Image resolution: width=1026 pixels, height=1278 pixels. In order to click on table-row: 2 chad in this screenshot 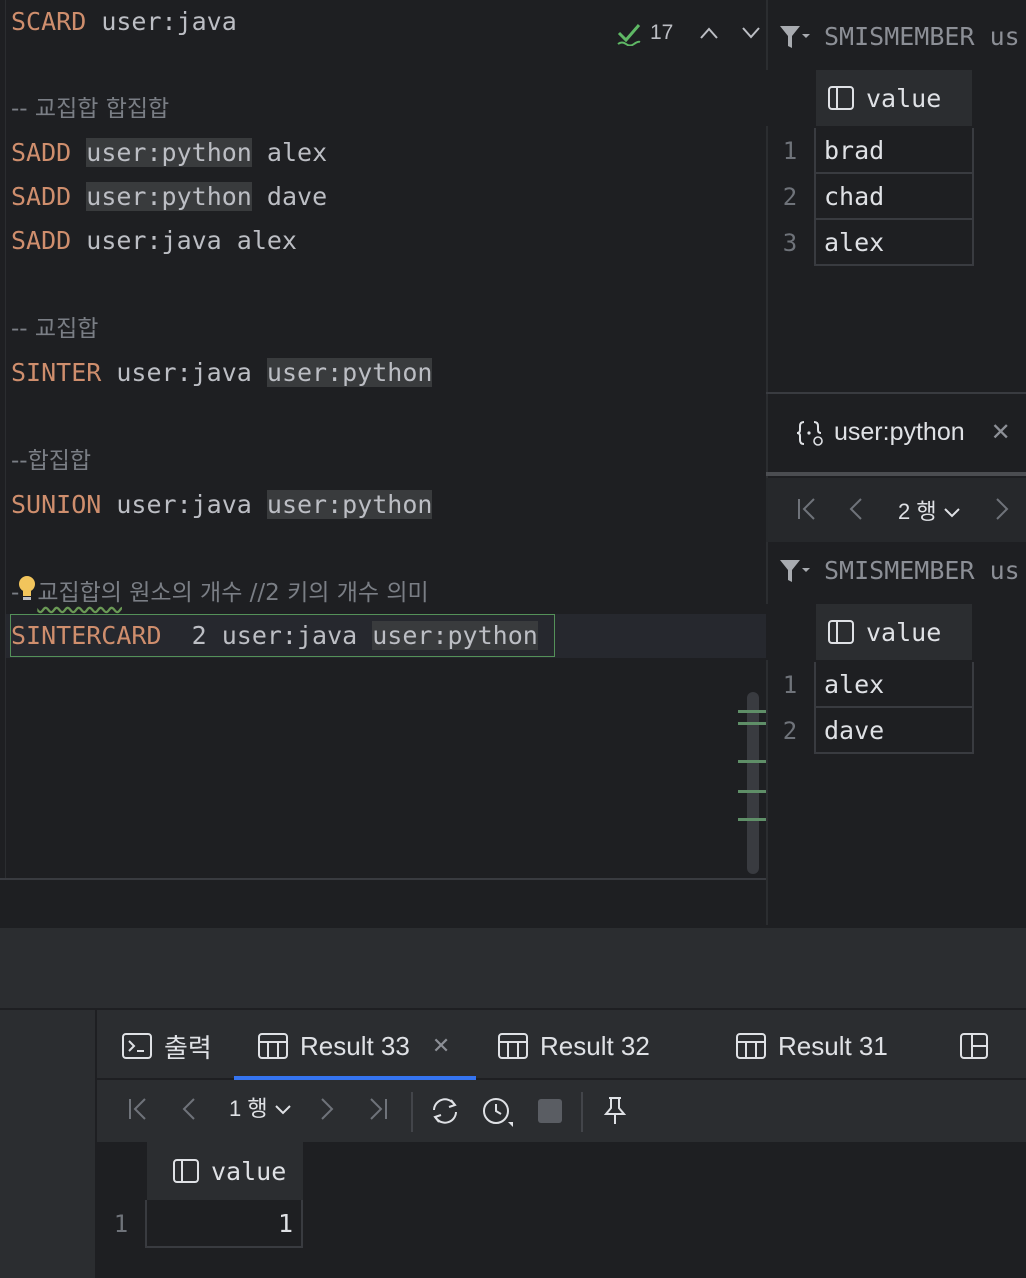, I will do `click(870, 197)`.